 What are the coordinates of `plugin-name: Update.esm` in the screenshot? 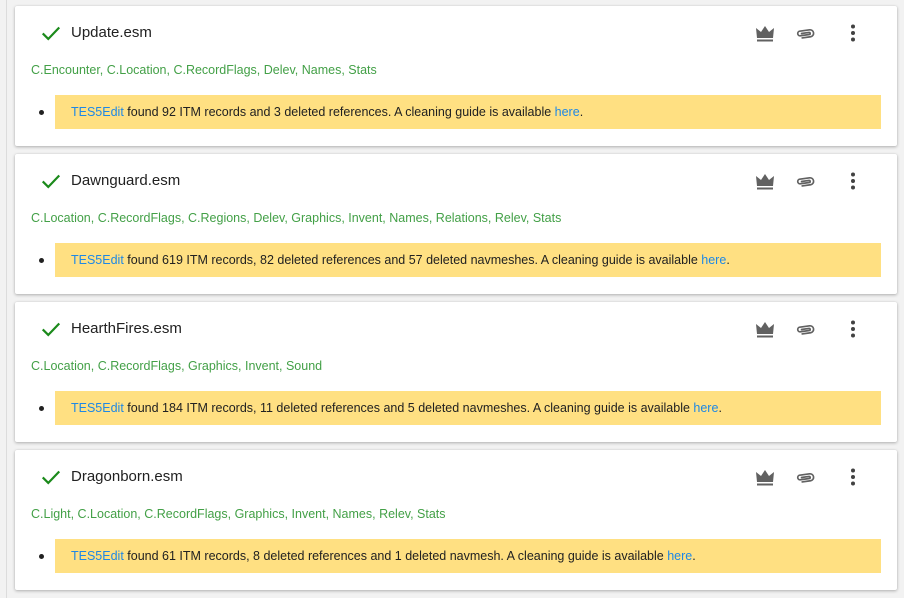 It's located at (111, 32).